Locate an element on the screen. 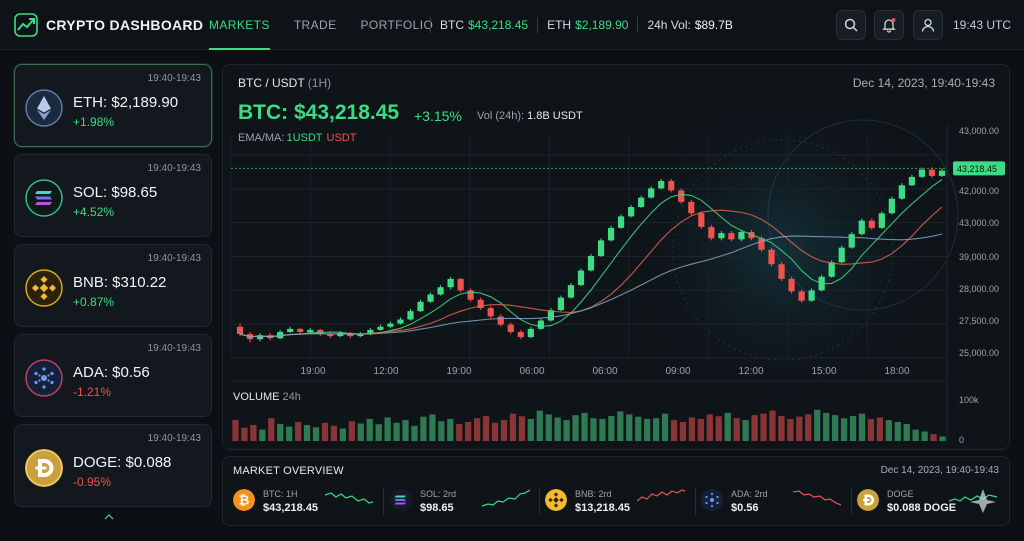  dogecoin-icon is located at coordinates (44, 468).